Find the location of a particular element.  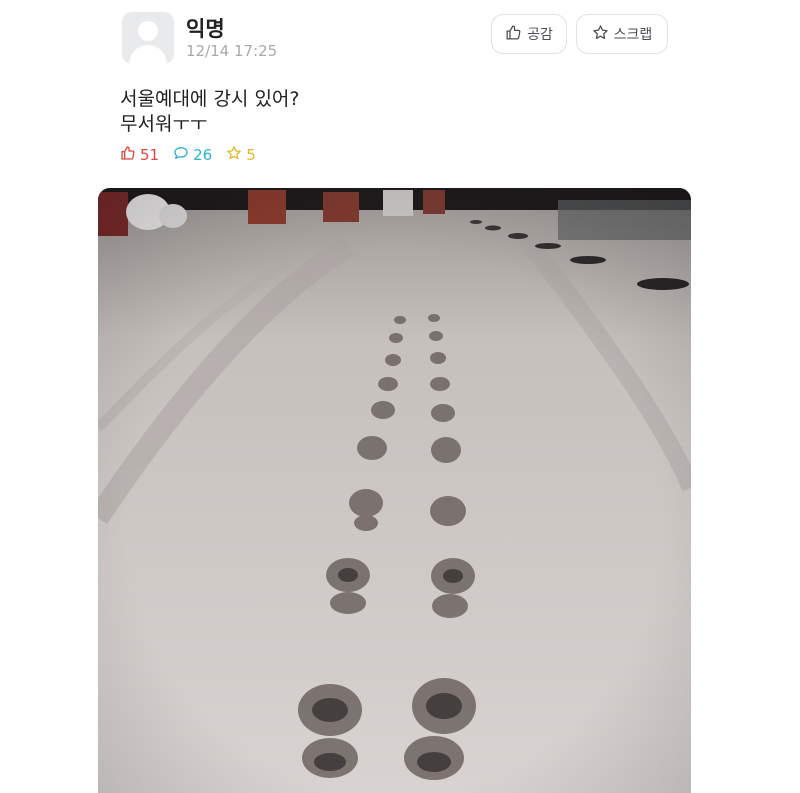

post-timestamp: 12/14 17:25 is located at coordinates (232, 51).